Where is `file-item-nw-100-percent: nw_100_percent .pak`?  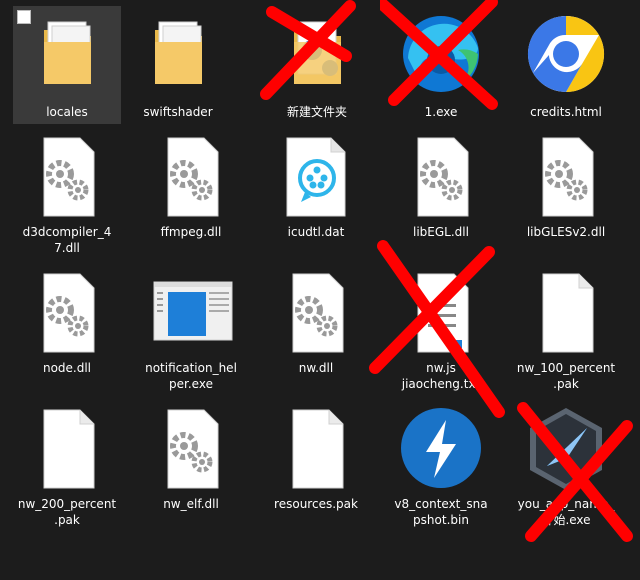
file-item-nw-100-percent: nw_100_percent .pak is located at coordinates (566, 328).